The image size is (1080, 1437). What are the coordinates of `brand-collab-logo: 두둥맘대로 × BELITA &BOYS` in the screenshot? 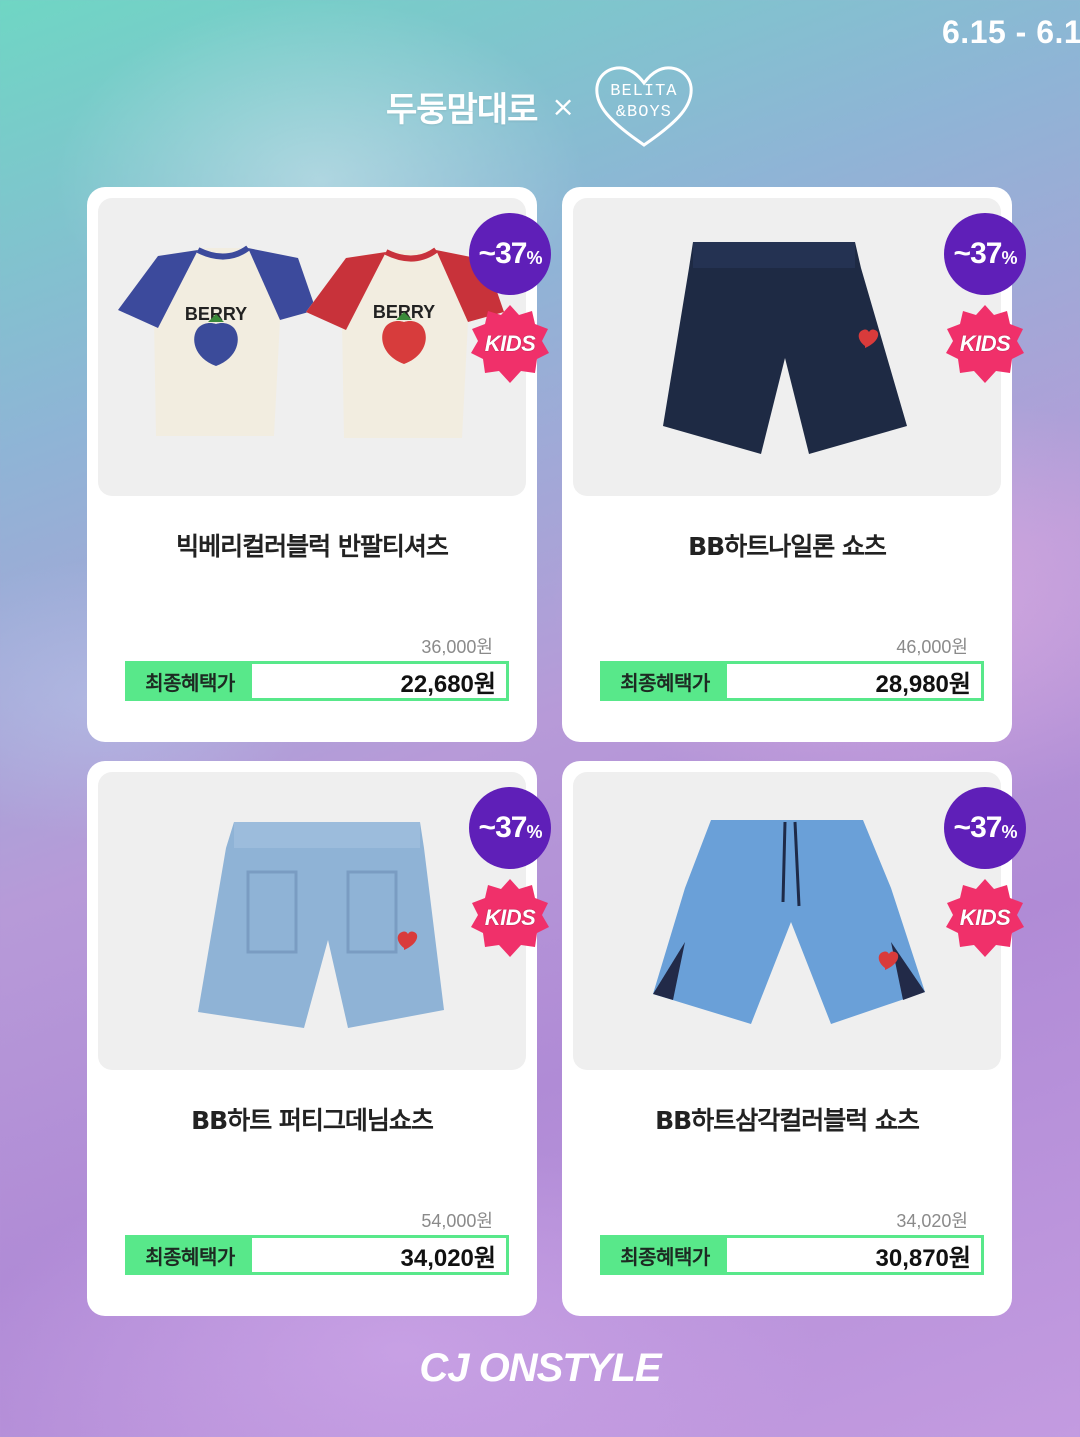 It's located at (546, 106).